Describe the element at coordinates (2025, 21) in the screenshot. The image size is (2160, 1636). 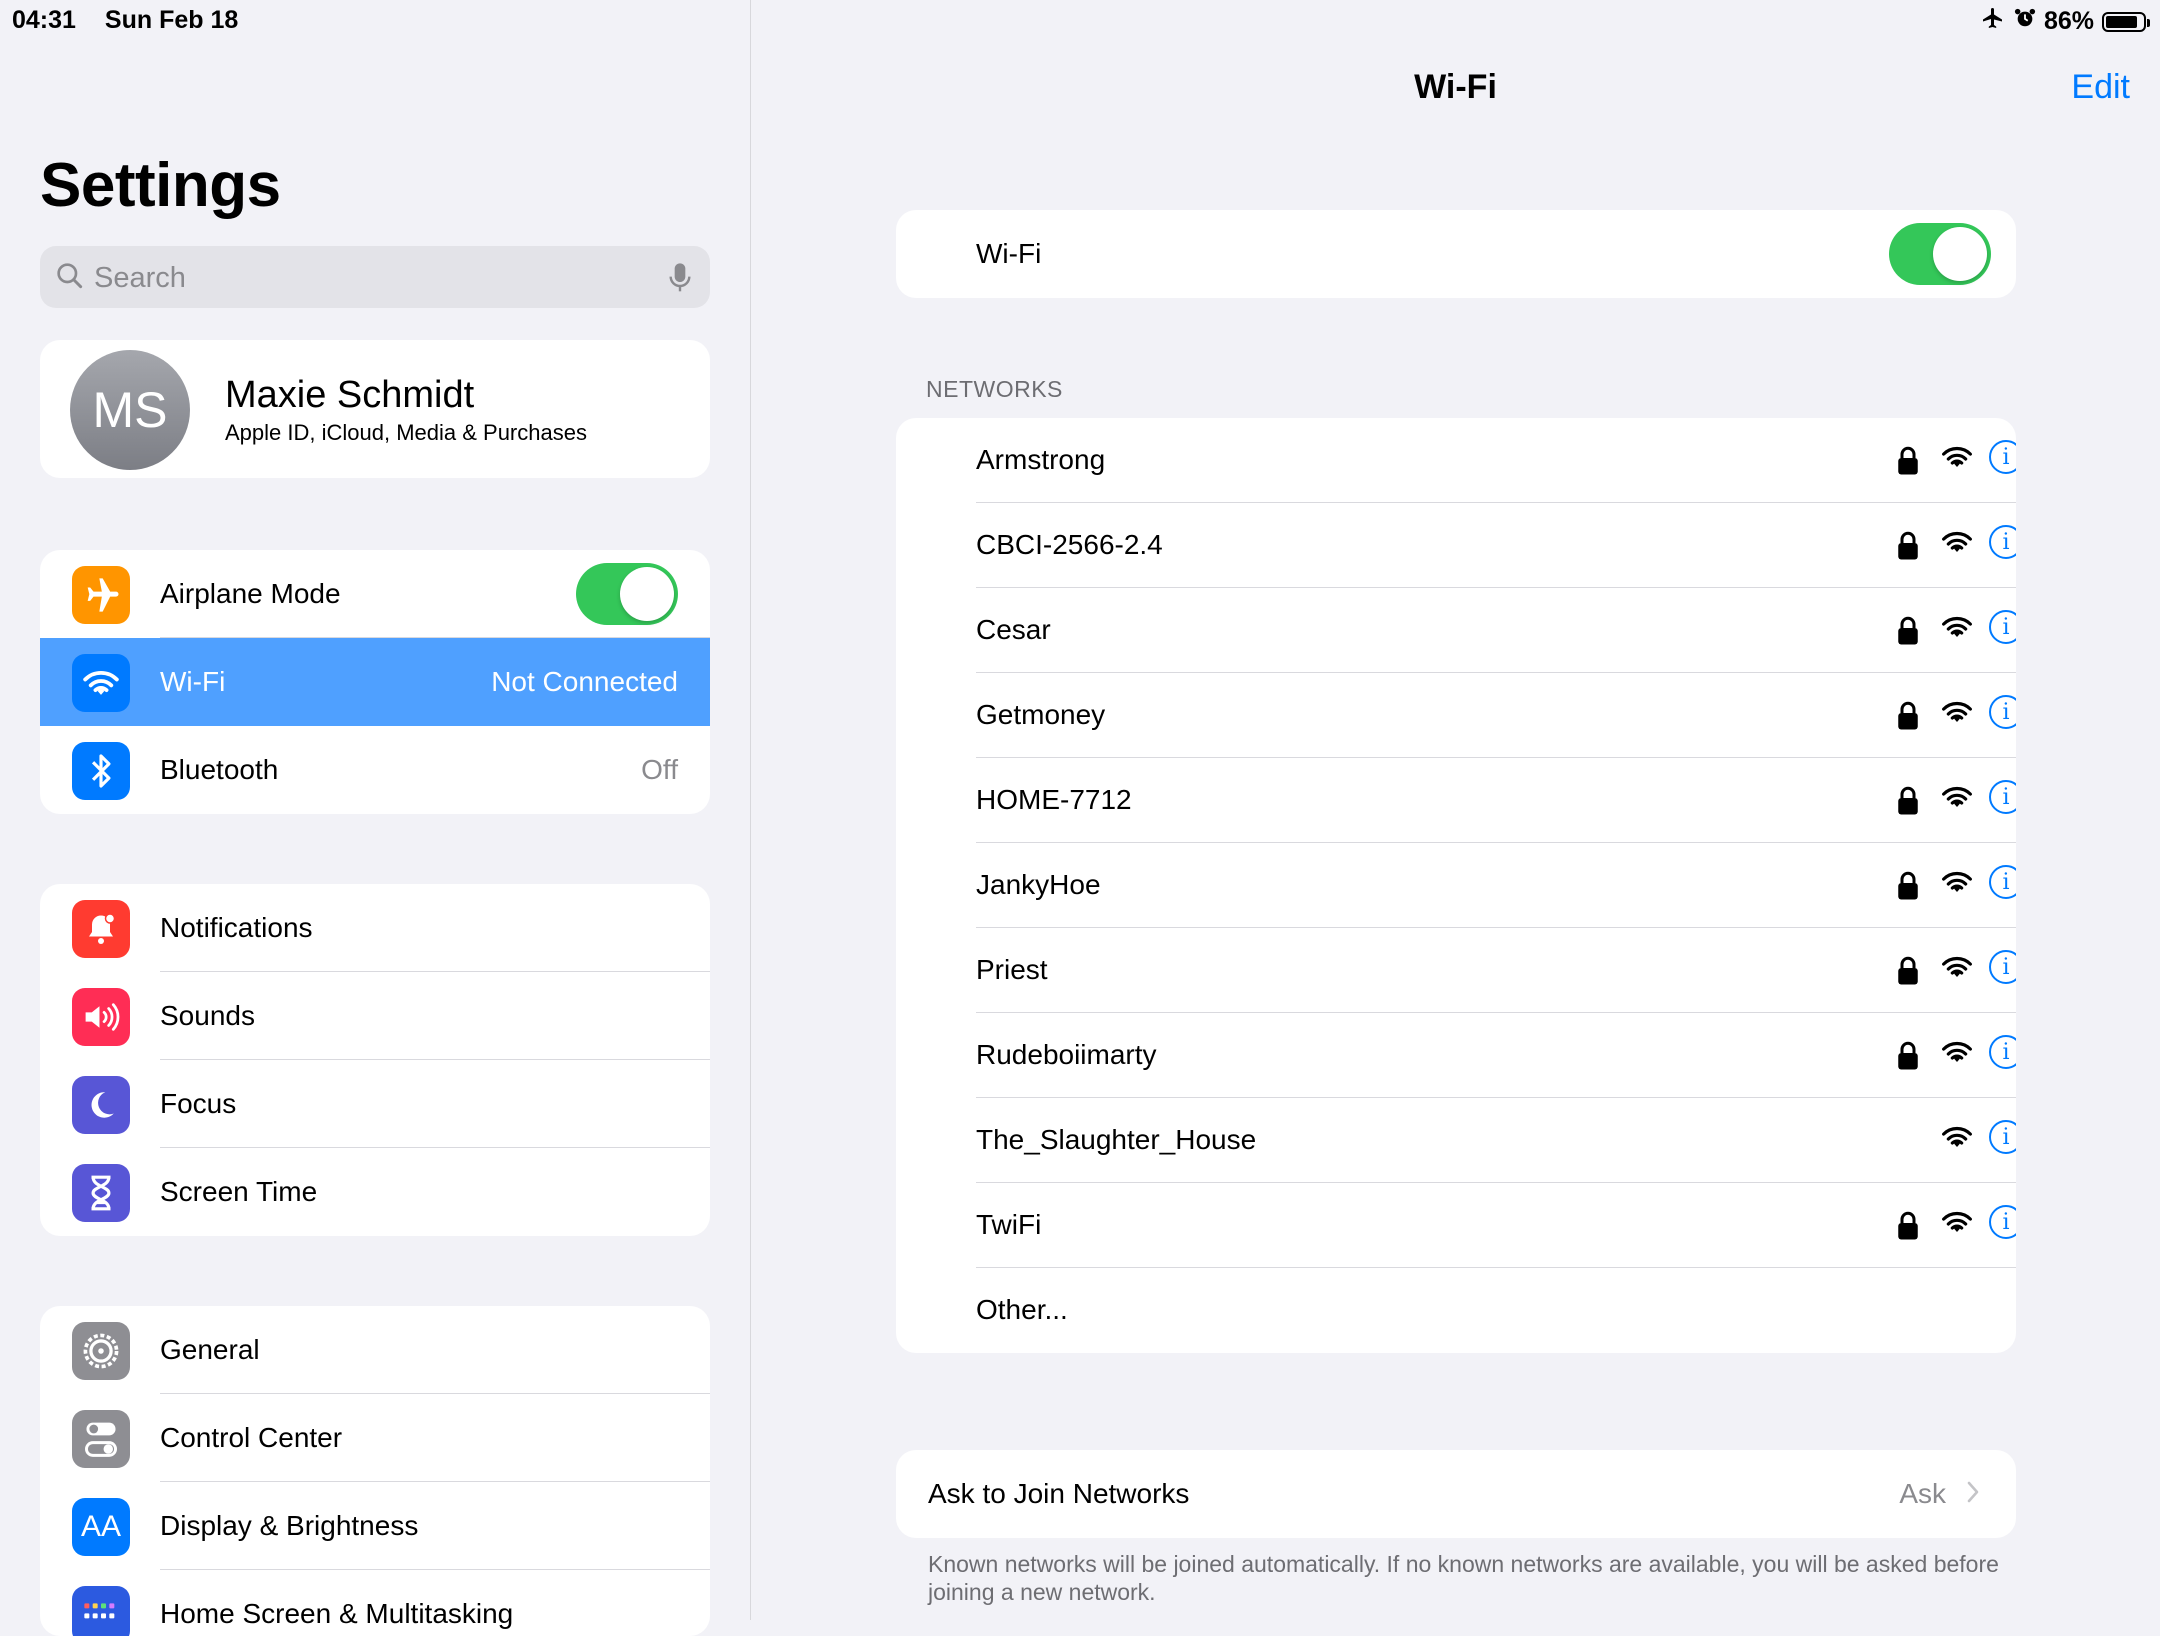
I see `alarm-status-icon` at that location.